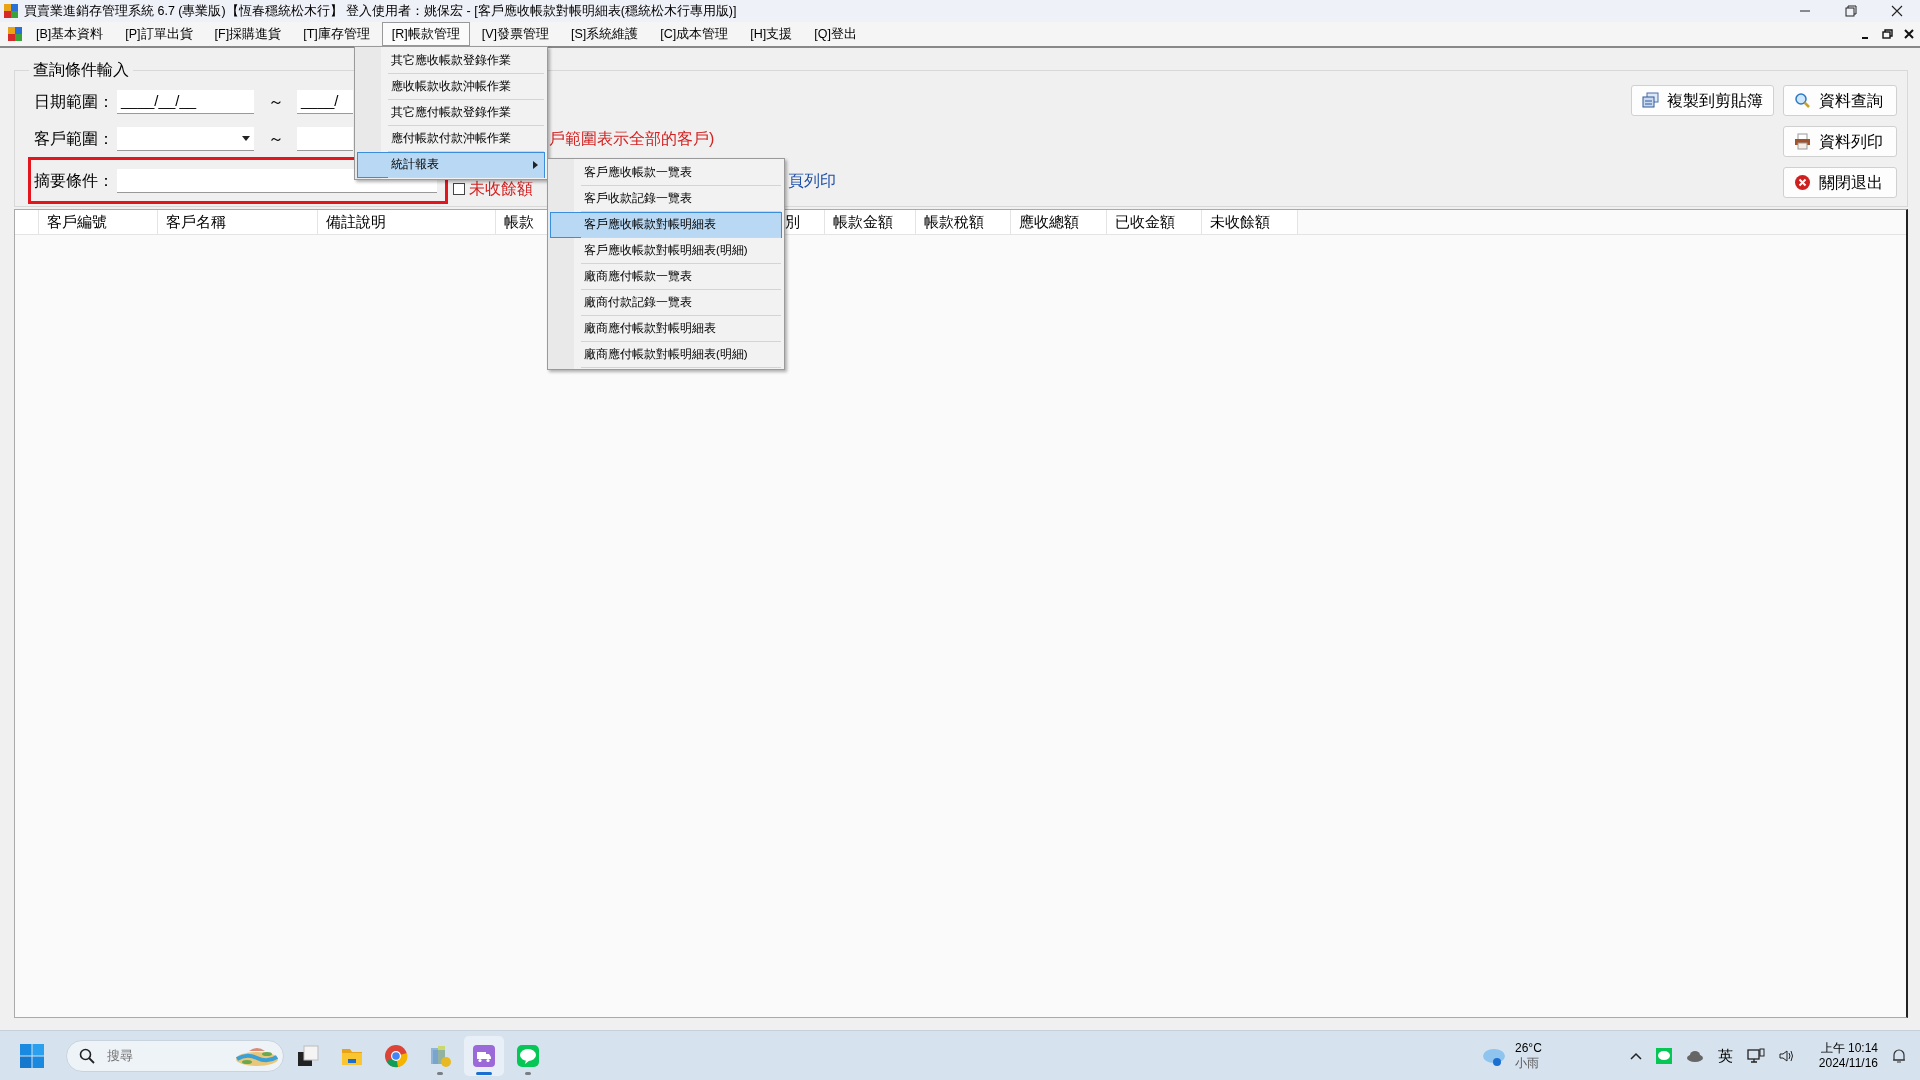 The width and height of the screenshot is (1920, 1080). I want to click on field-label: 客戶範圍：, so click(74, 138).